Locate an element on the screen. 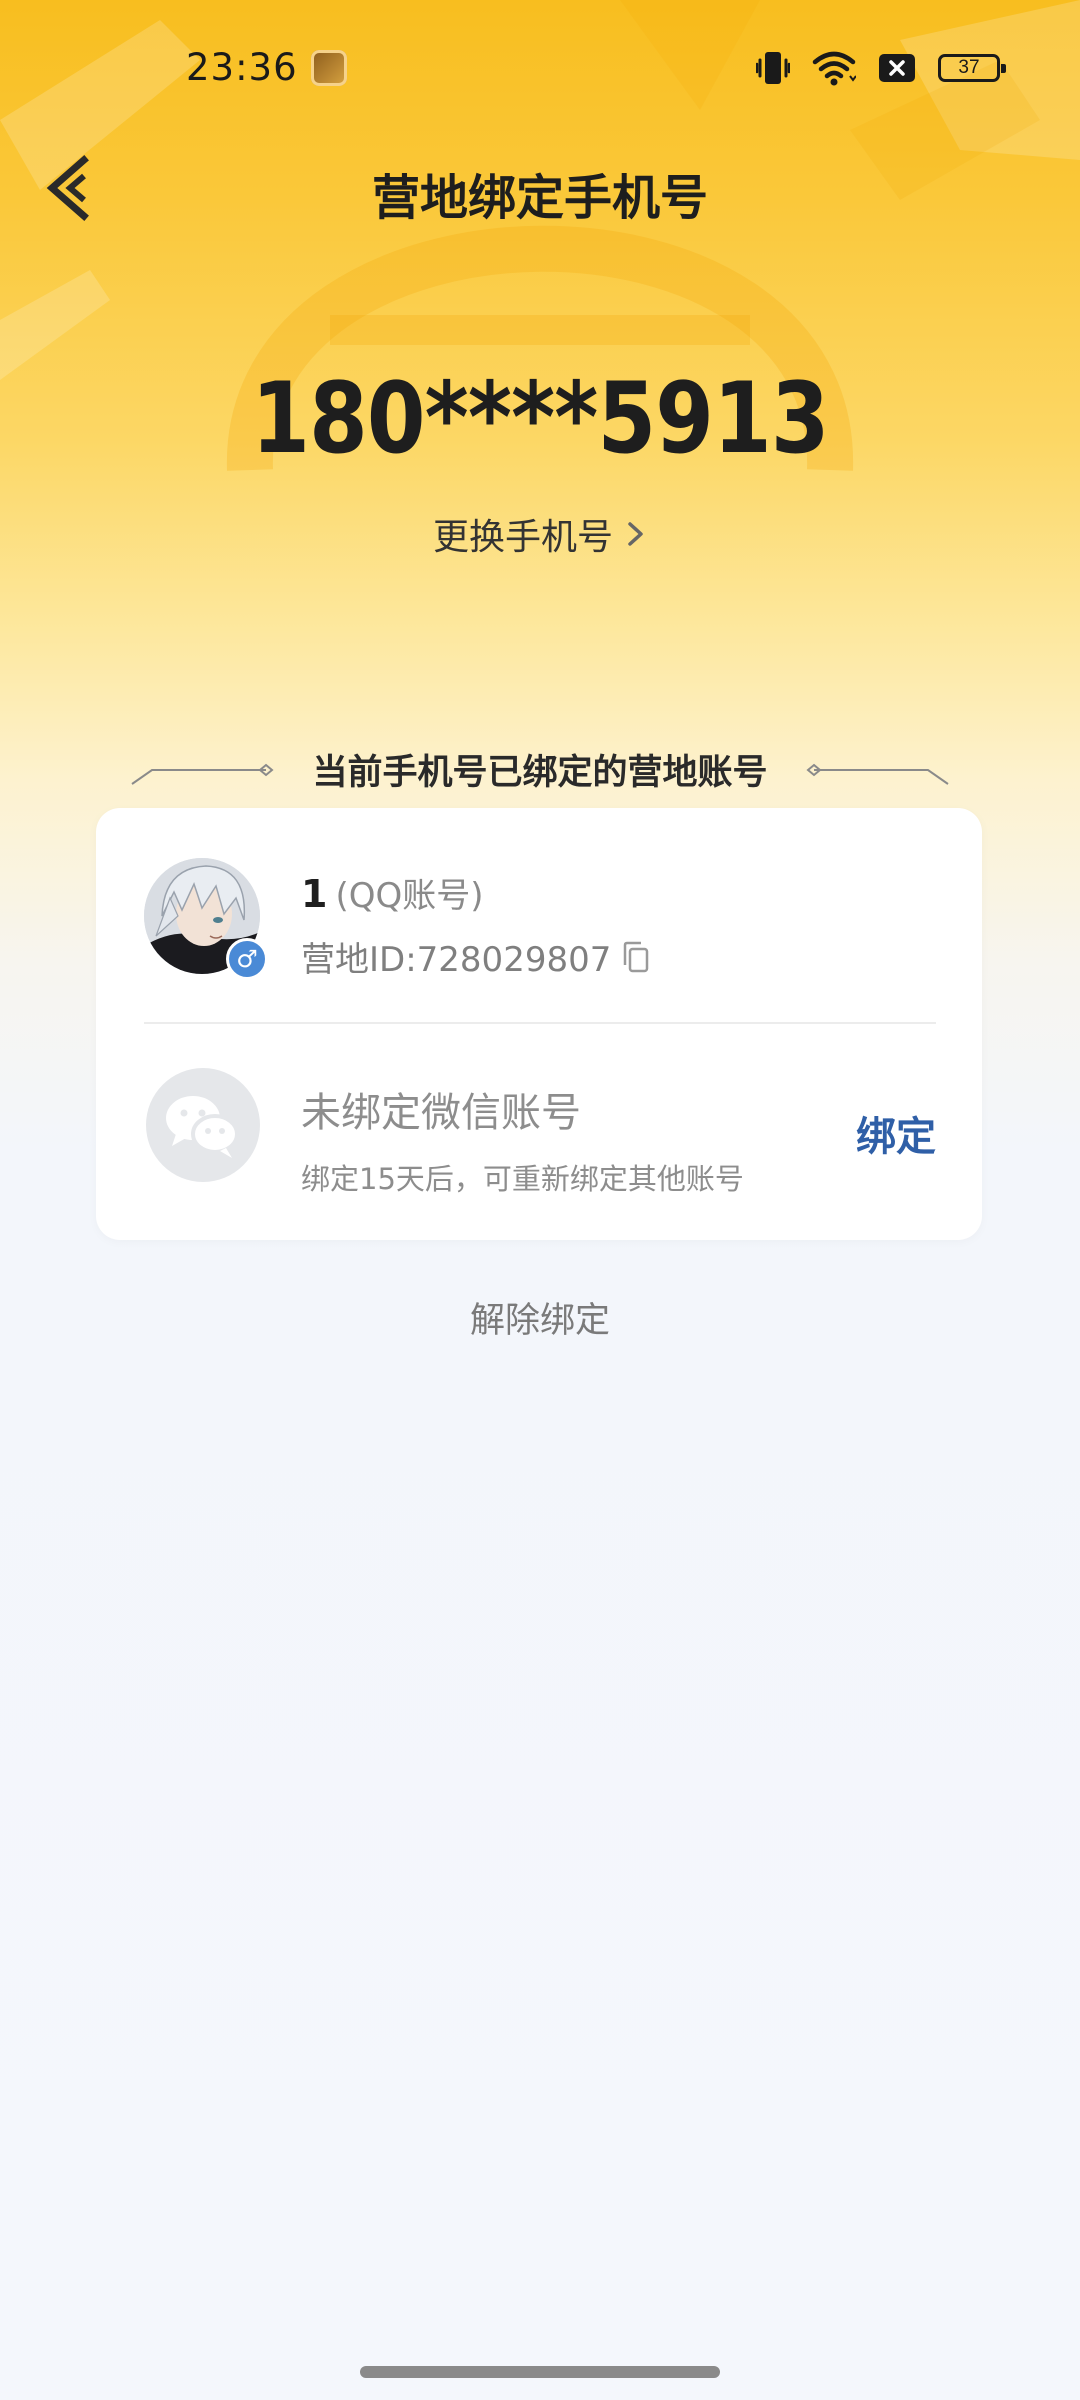 Image resolution: width=1080 pixels, height=2400 pixels. account-name: 1 is located at coordinates (314, 894).